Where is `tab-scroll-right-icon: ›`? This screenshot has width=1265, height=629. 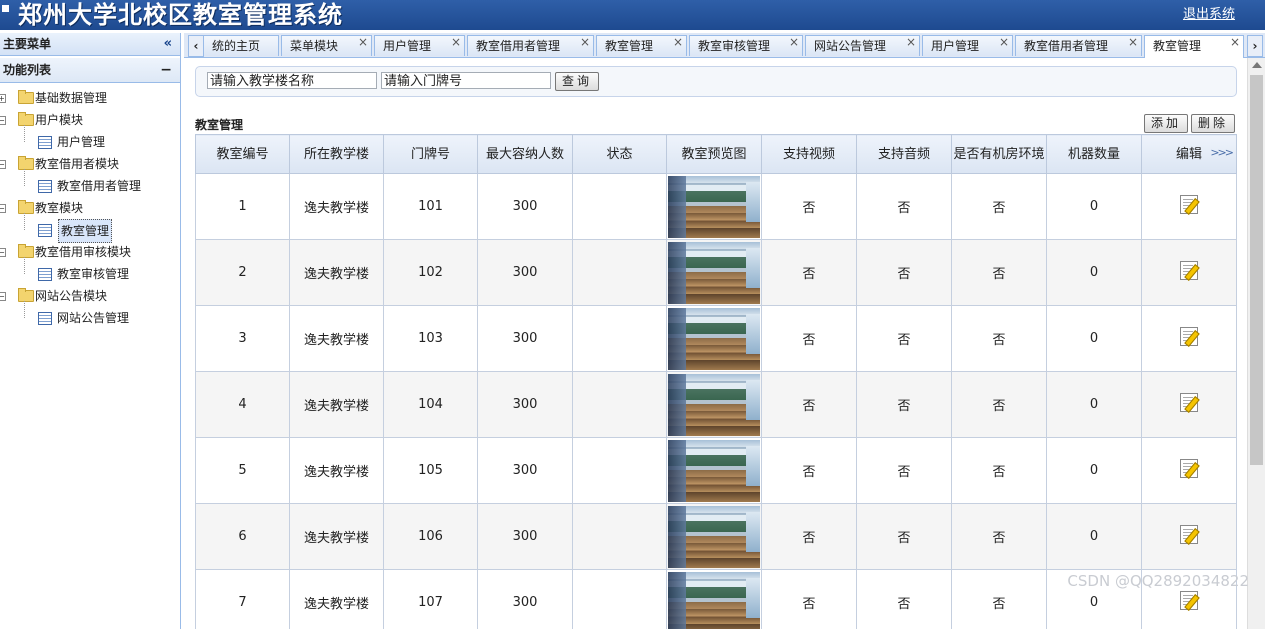
tab-scroll-right-icon: › is located at coordinates (1255, 46).